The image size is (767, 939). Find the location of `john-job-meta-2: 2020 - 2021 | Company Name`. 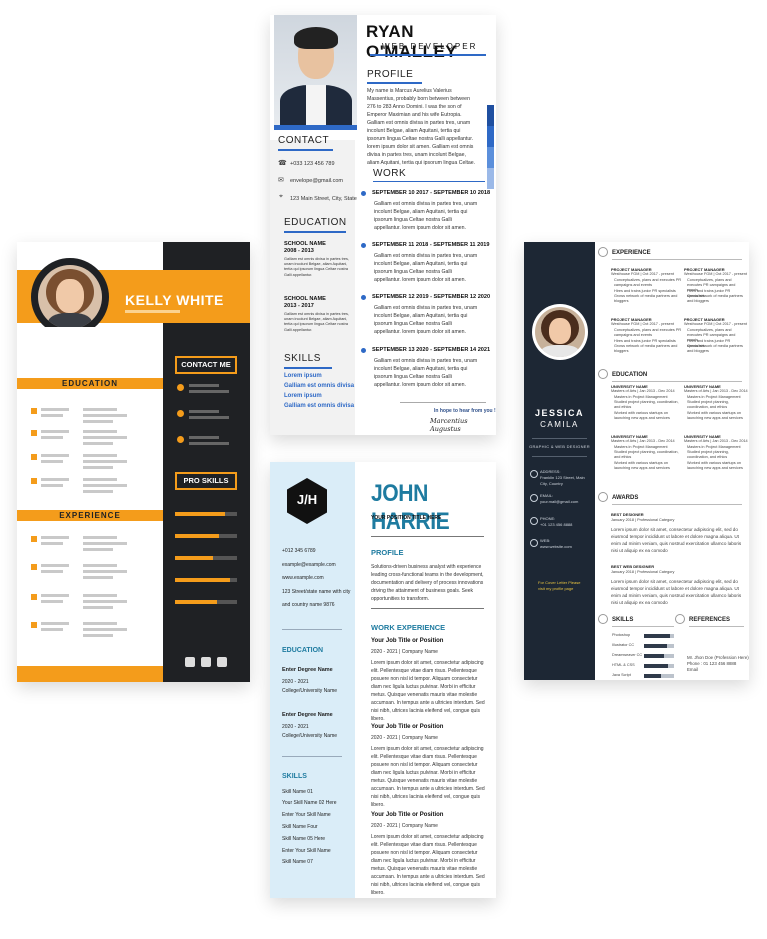

john-job-meta-2: 2020 - 2021 | Company Name is located at coordinates (404, 738).